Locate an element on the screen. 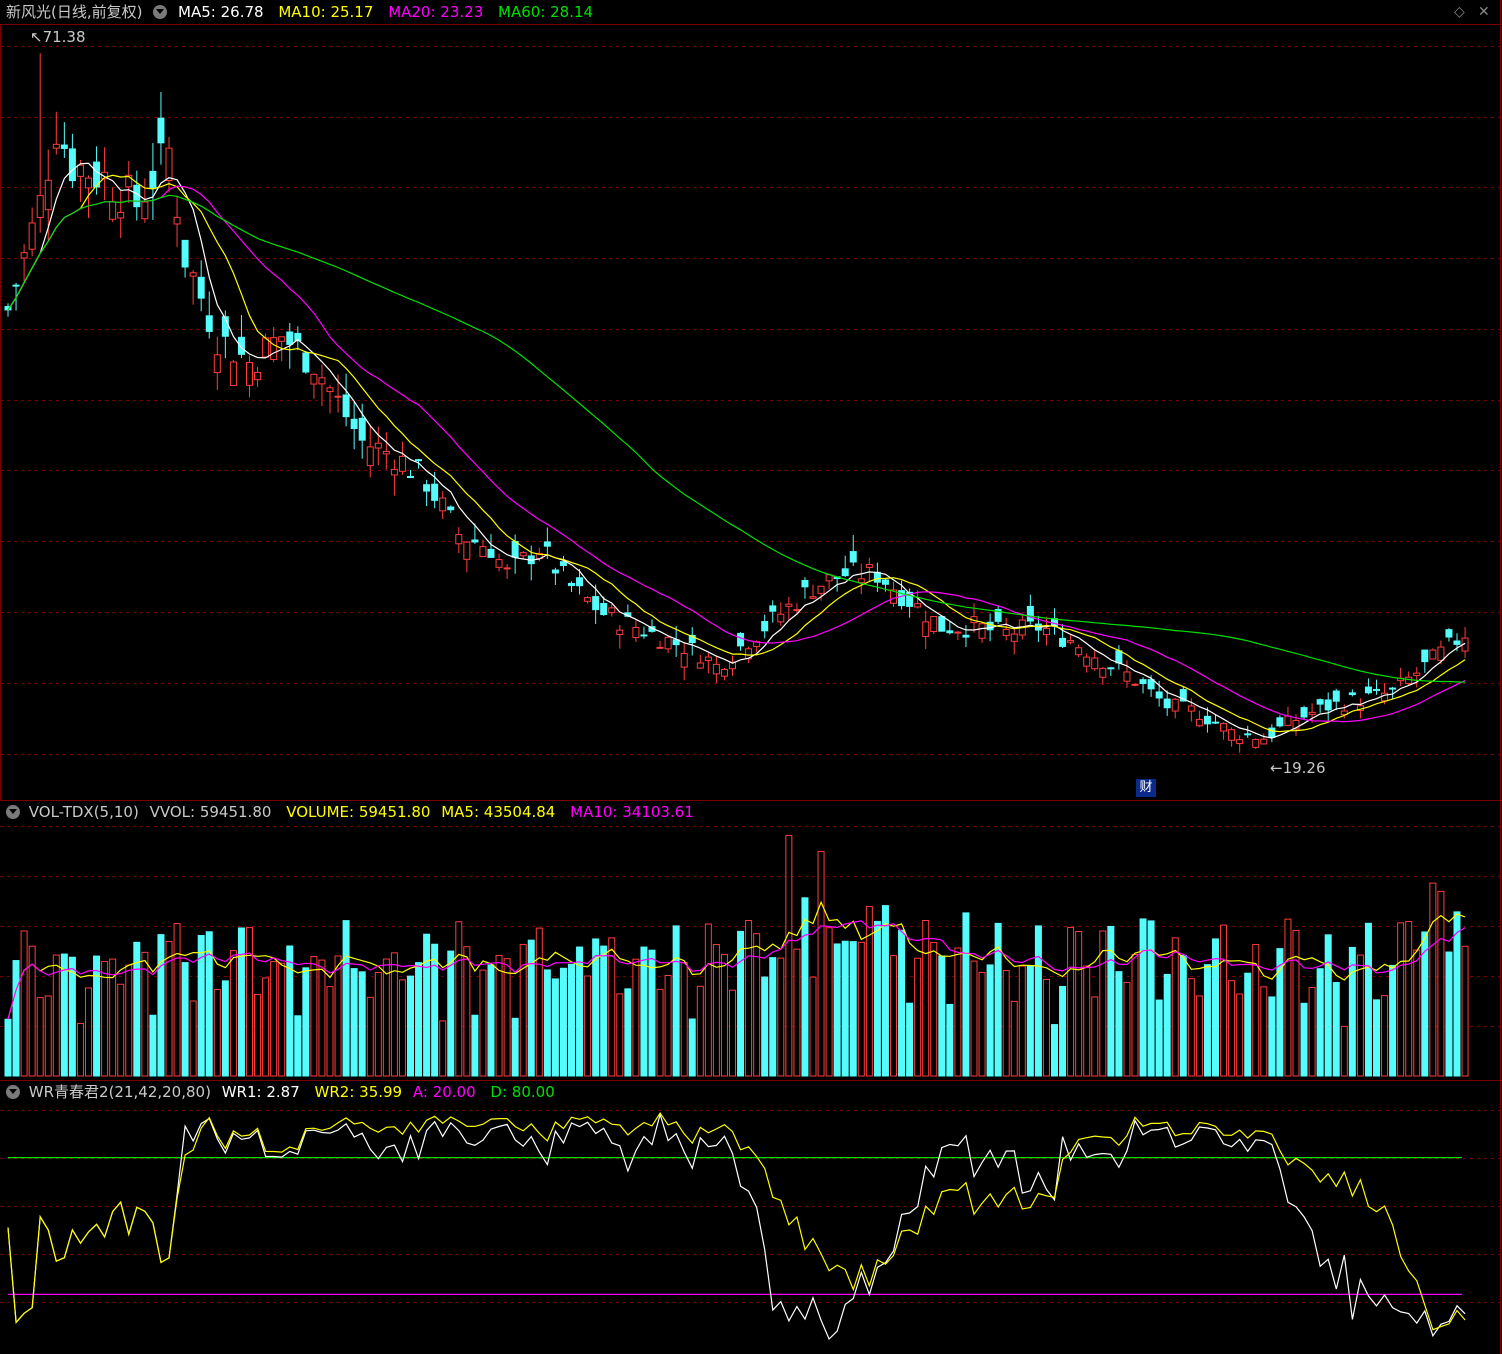 Image resolution: width=1502 pixels, height=1354 pixels. d-level-value: D: 80.00 is located at coordinates (522, 1092).